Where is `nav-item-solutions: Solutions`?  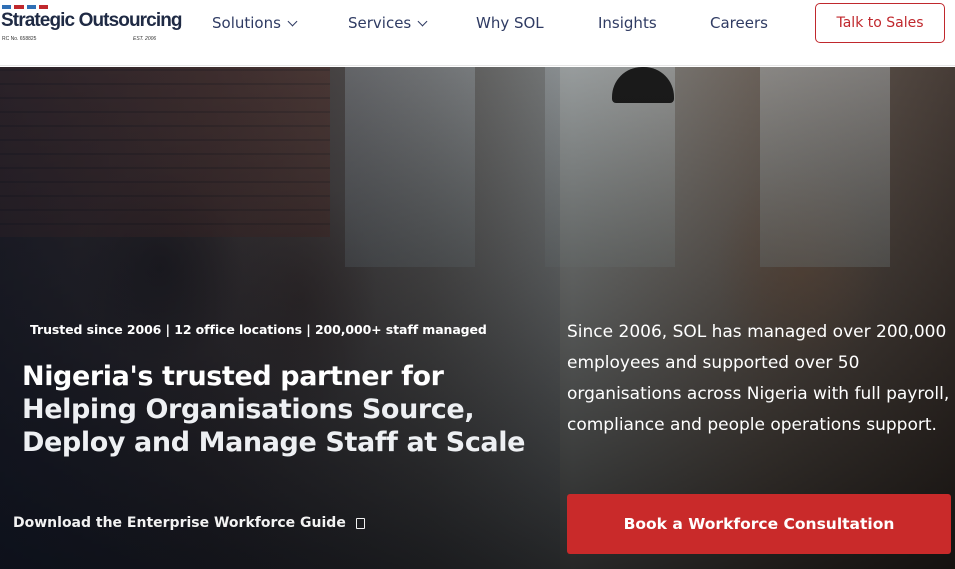 nav-item-solutions: Solutions is located at coordinates (255, 23).